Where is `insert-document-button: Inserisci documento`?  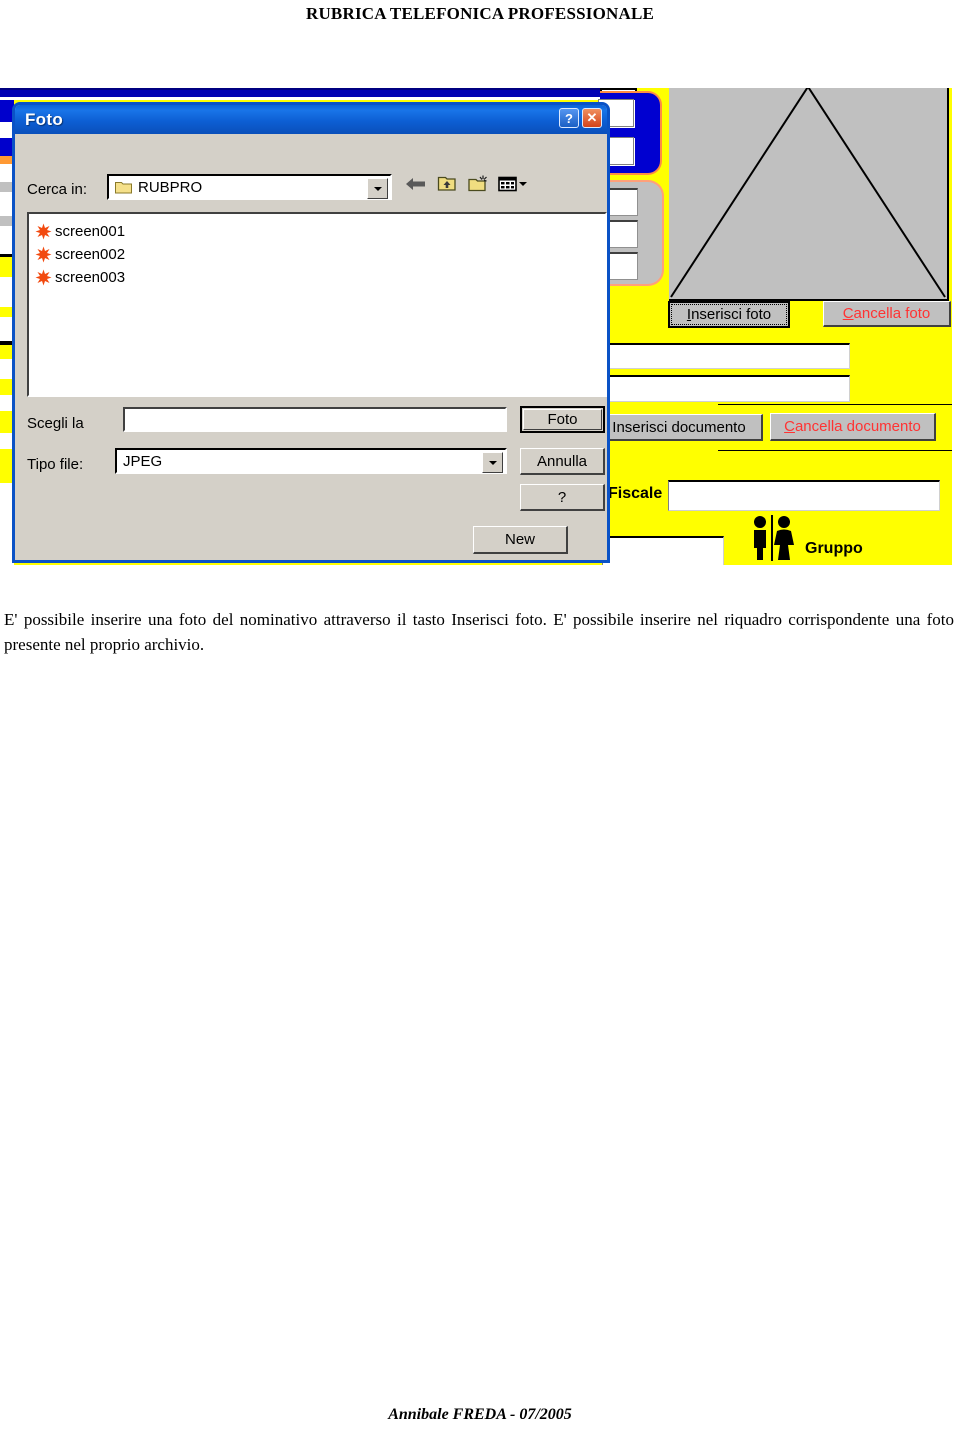
insert-document-button: Inserisci documento is located at coordinates (679, 427).